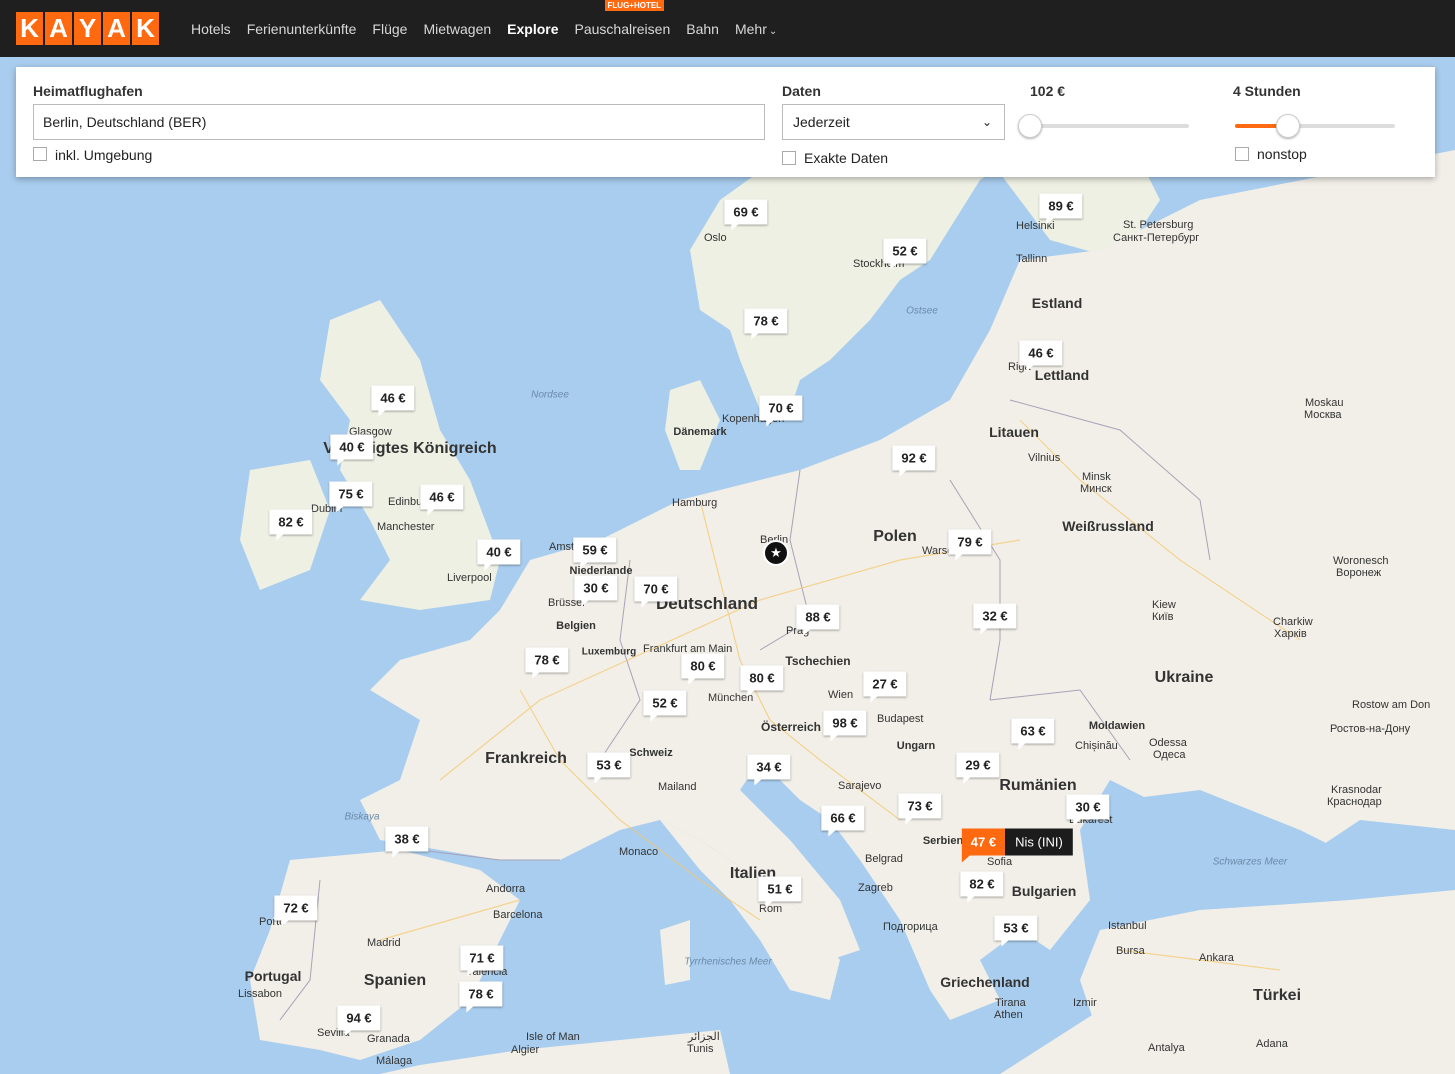 This screenshot has width=1455, height=1074. What do you see at coordinates (756, 29) in the screenshot?
I see `nav-more: Mehr ⌄` at bounding box center [756, 29].